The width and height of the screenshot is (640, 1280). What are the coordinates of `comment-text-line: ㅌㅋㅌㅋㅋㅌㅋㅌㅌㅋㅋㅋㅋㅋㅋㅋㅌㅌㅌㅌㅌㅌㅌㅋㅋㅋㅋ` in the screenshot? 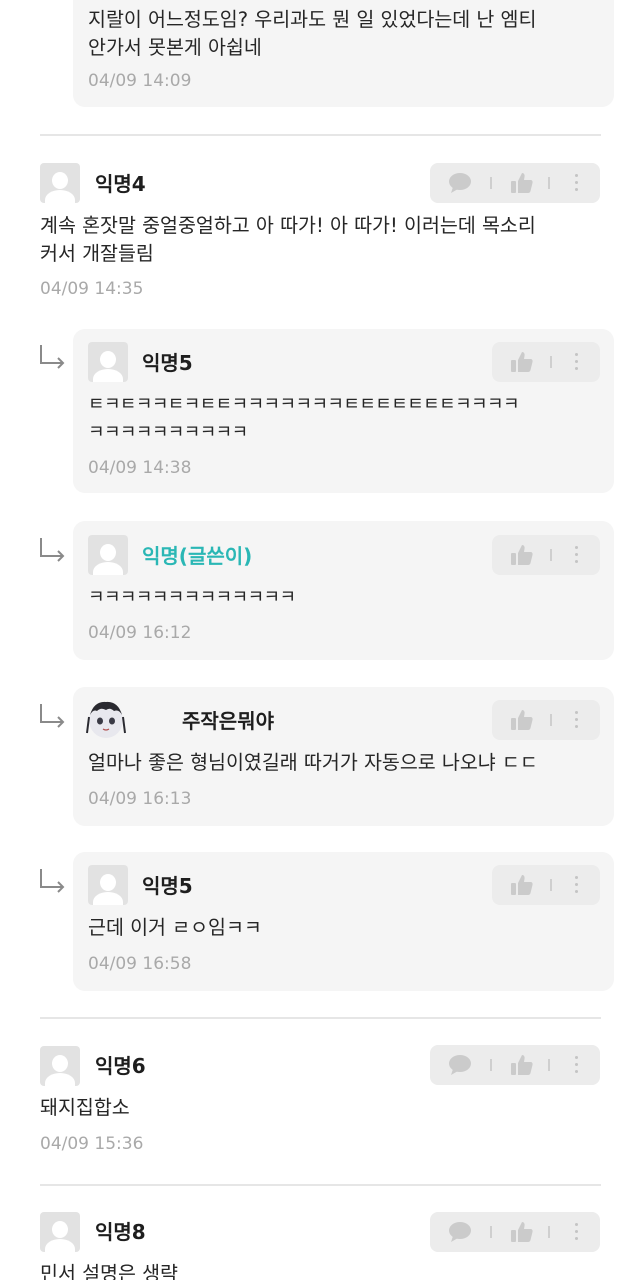 It's located at (304, 404).